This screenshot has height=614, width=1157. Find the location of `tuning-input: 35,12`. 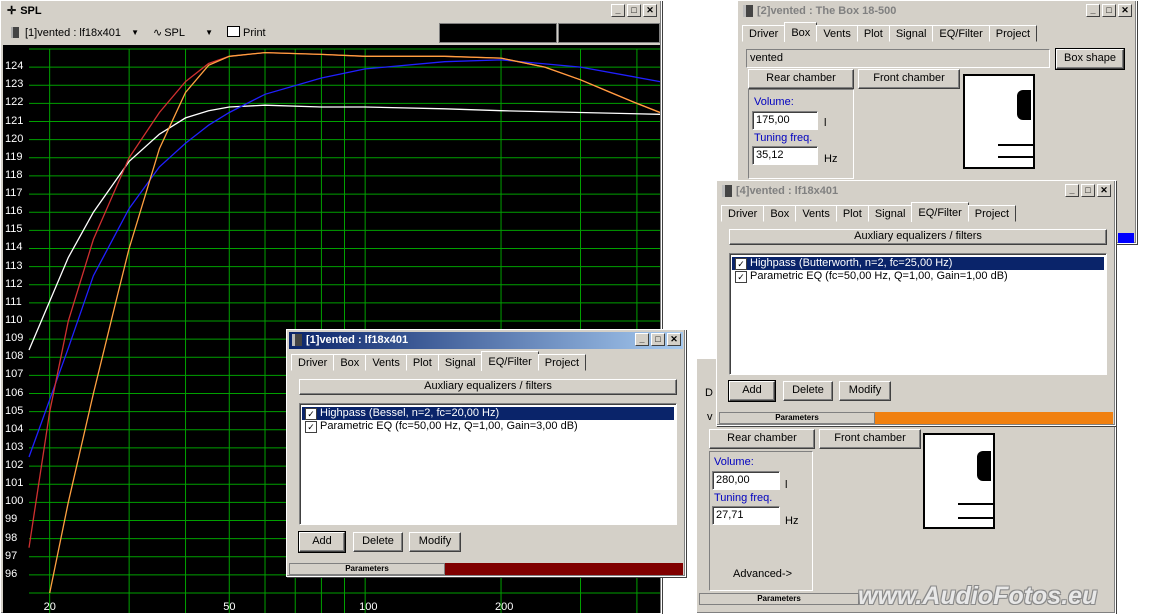

tuning-input: 35,12 is located at coordinates (785, 155).